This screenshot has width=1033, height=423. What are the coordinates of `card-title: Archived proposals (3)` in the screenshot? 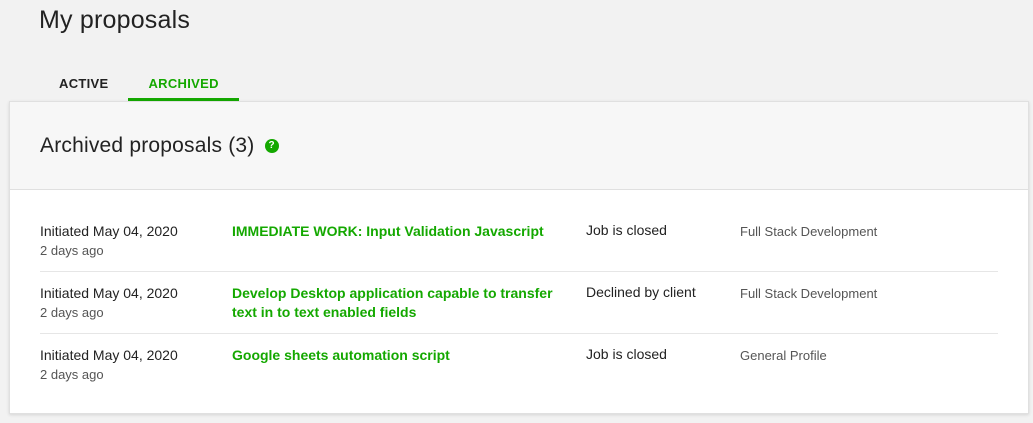 It's located at (147, 145).